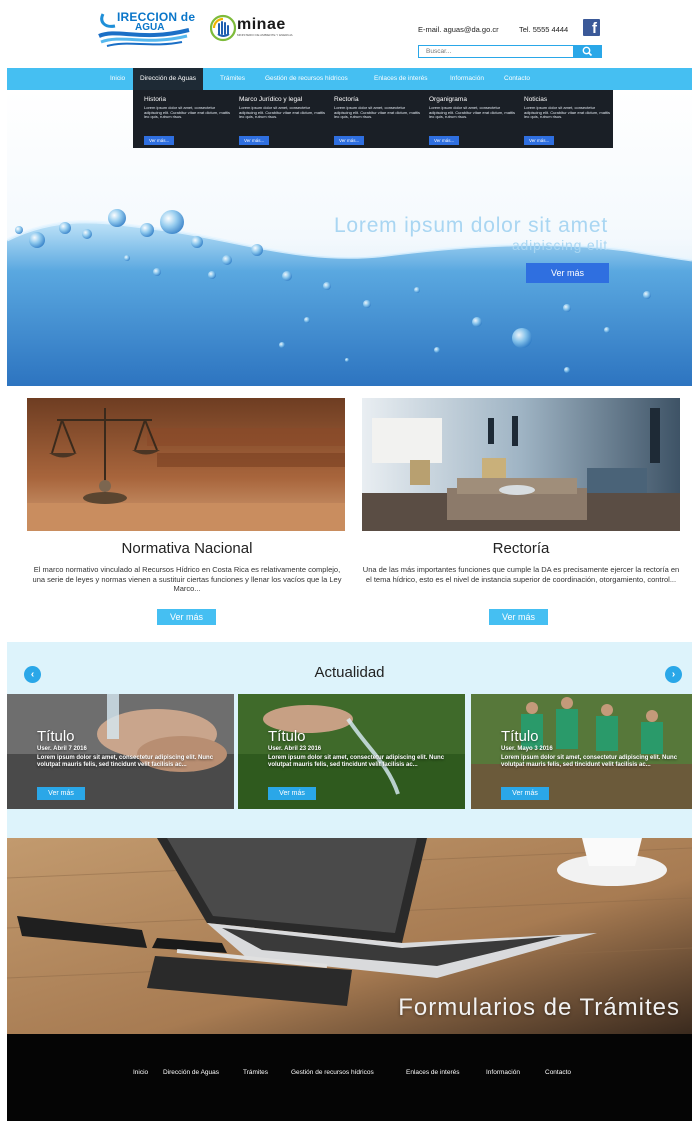  What do you see at coordinates (232, 79) in the screenshot?
I see `nav-item-tramites: Trámites` at bounding box center [232, 79].